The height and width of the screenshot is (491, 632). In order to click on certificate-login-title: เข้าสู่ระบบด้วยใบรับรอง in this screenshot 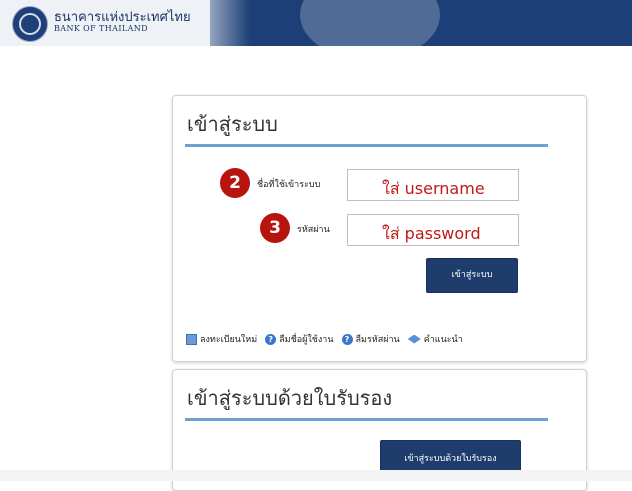, I will do `click(290, 398)`.